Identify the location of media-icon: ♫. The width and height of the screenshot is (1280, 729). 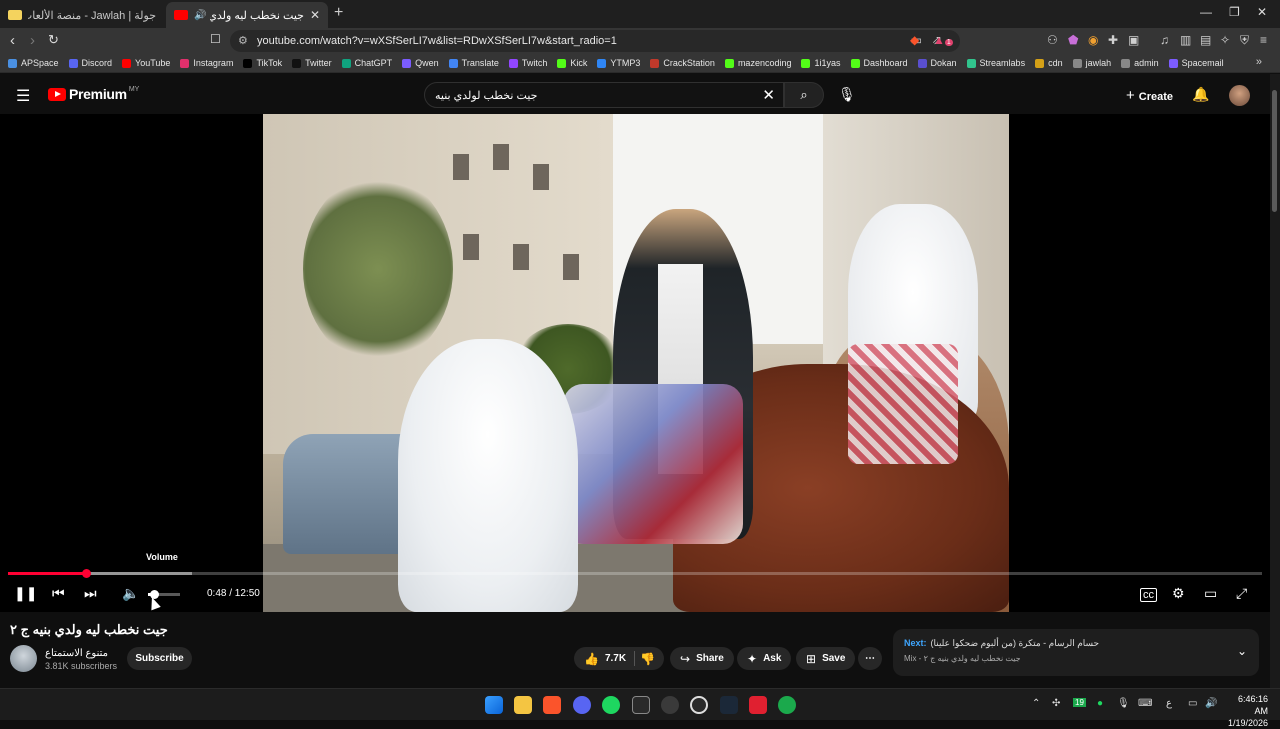
(1164, 40).